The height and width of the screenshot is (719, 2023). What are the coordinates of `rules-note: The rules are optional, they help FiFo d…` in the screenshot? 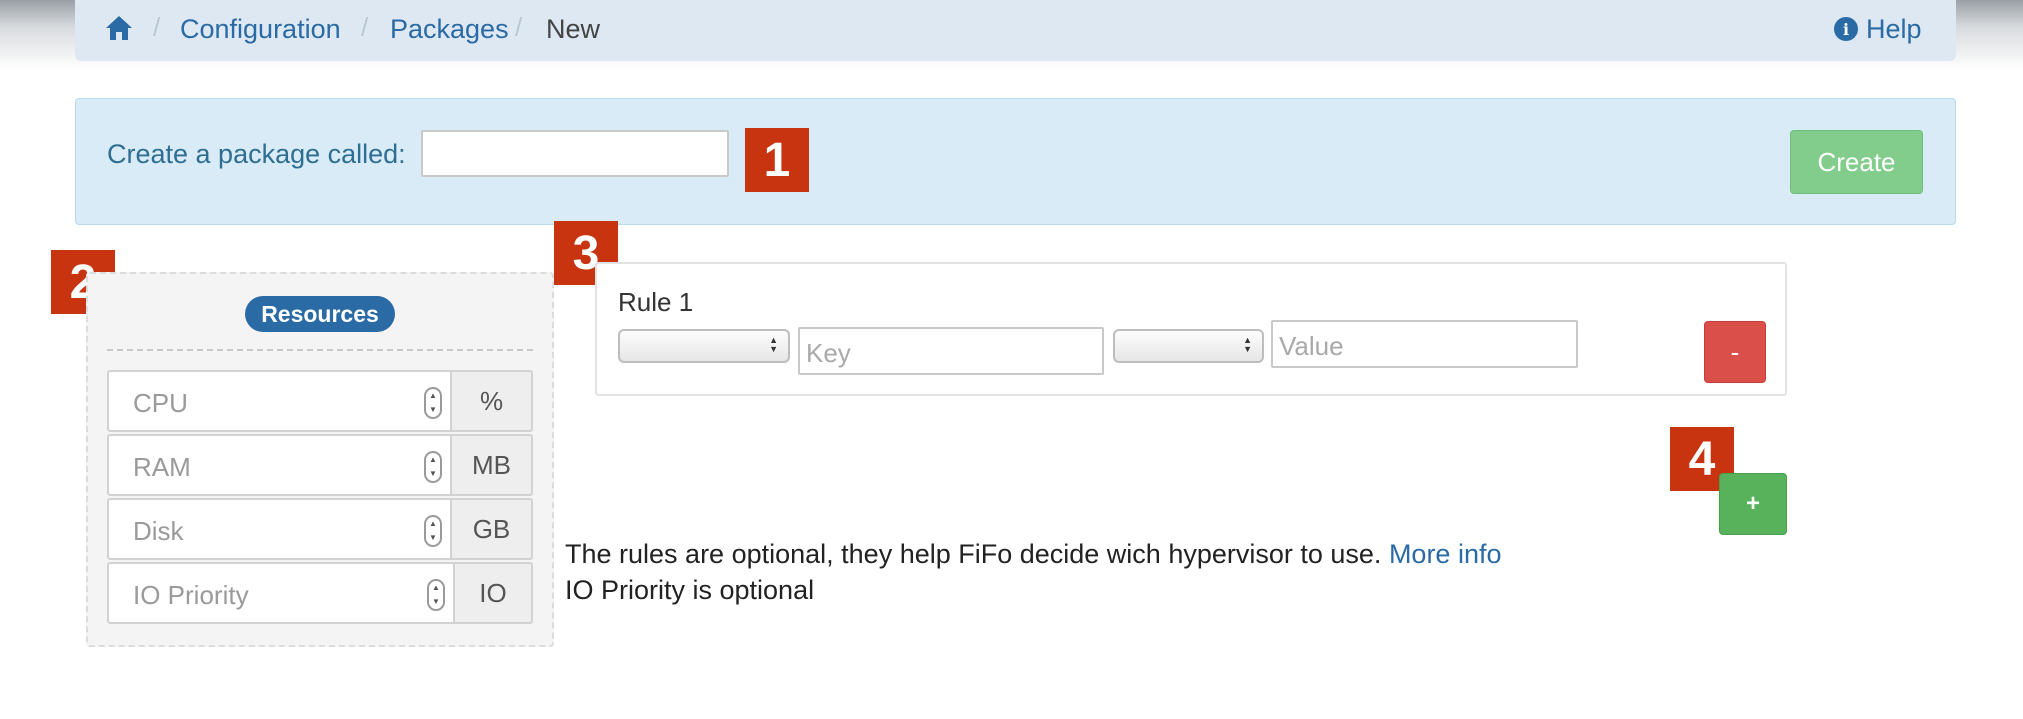 It's located at (1033, 554).